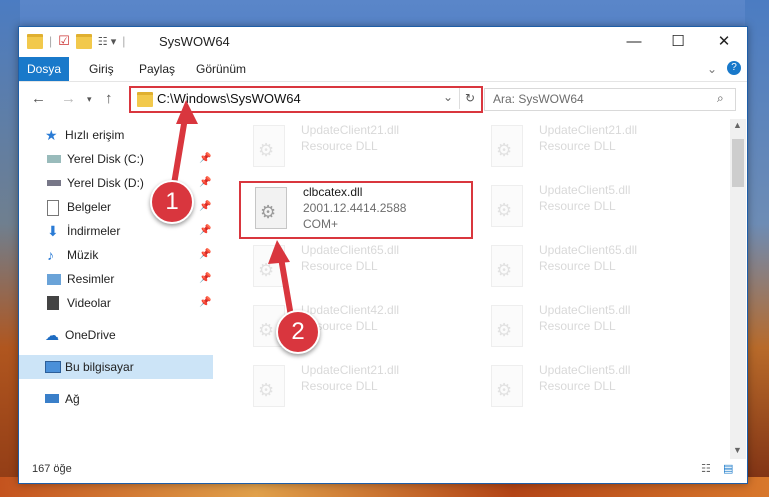  What do you see at coordinates (298, 332) in the screenshot?
I see `callout-badge-2: 2` at bounding box center [298, 332].